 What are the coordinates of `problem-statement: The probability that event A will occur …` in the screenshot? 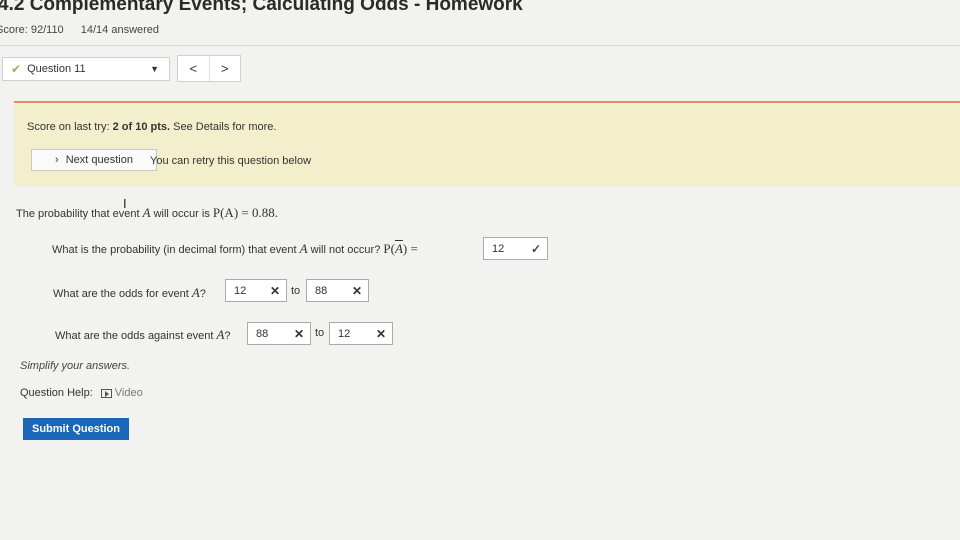 It's located at (147, 212).